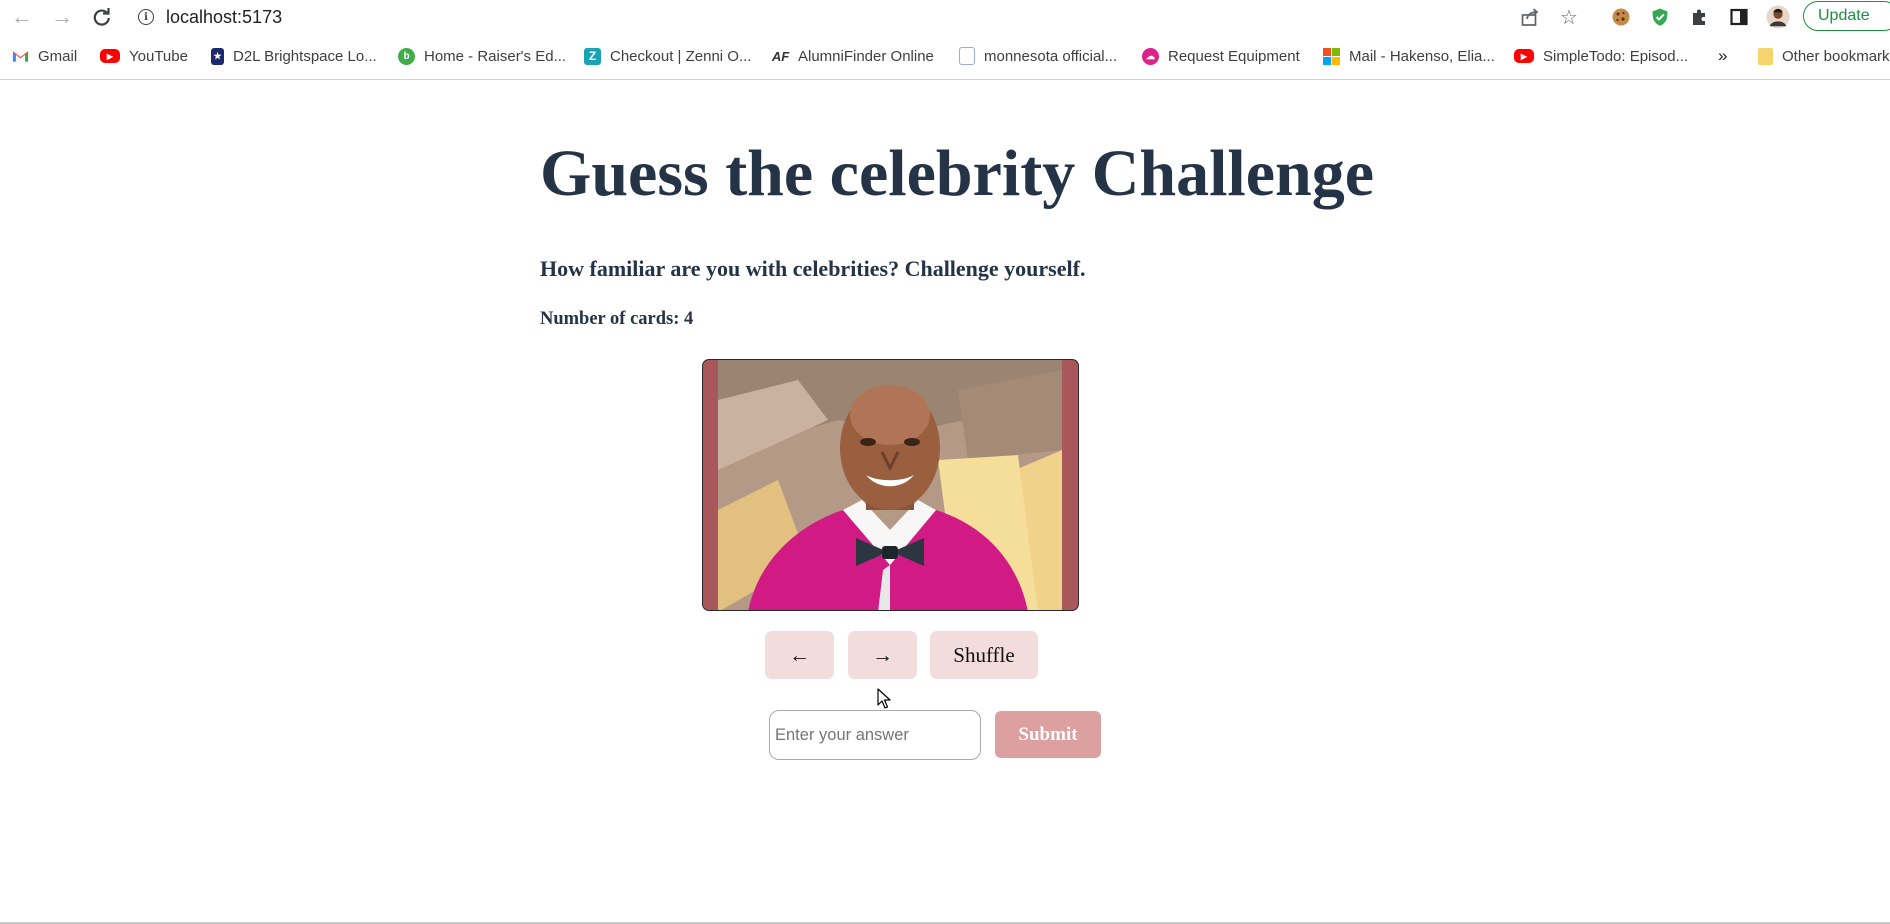  I want to click on bookmarks-overflow: », so click(1722, 56).